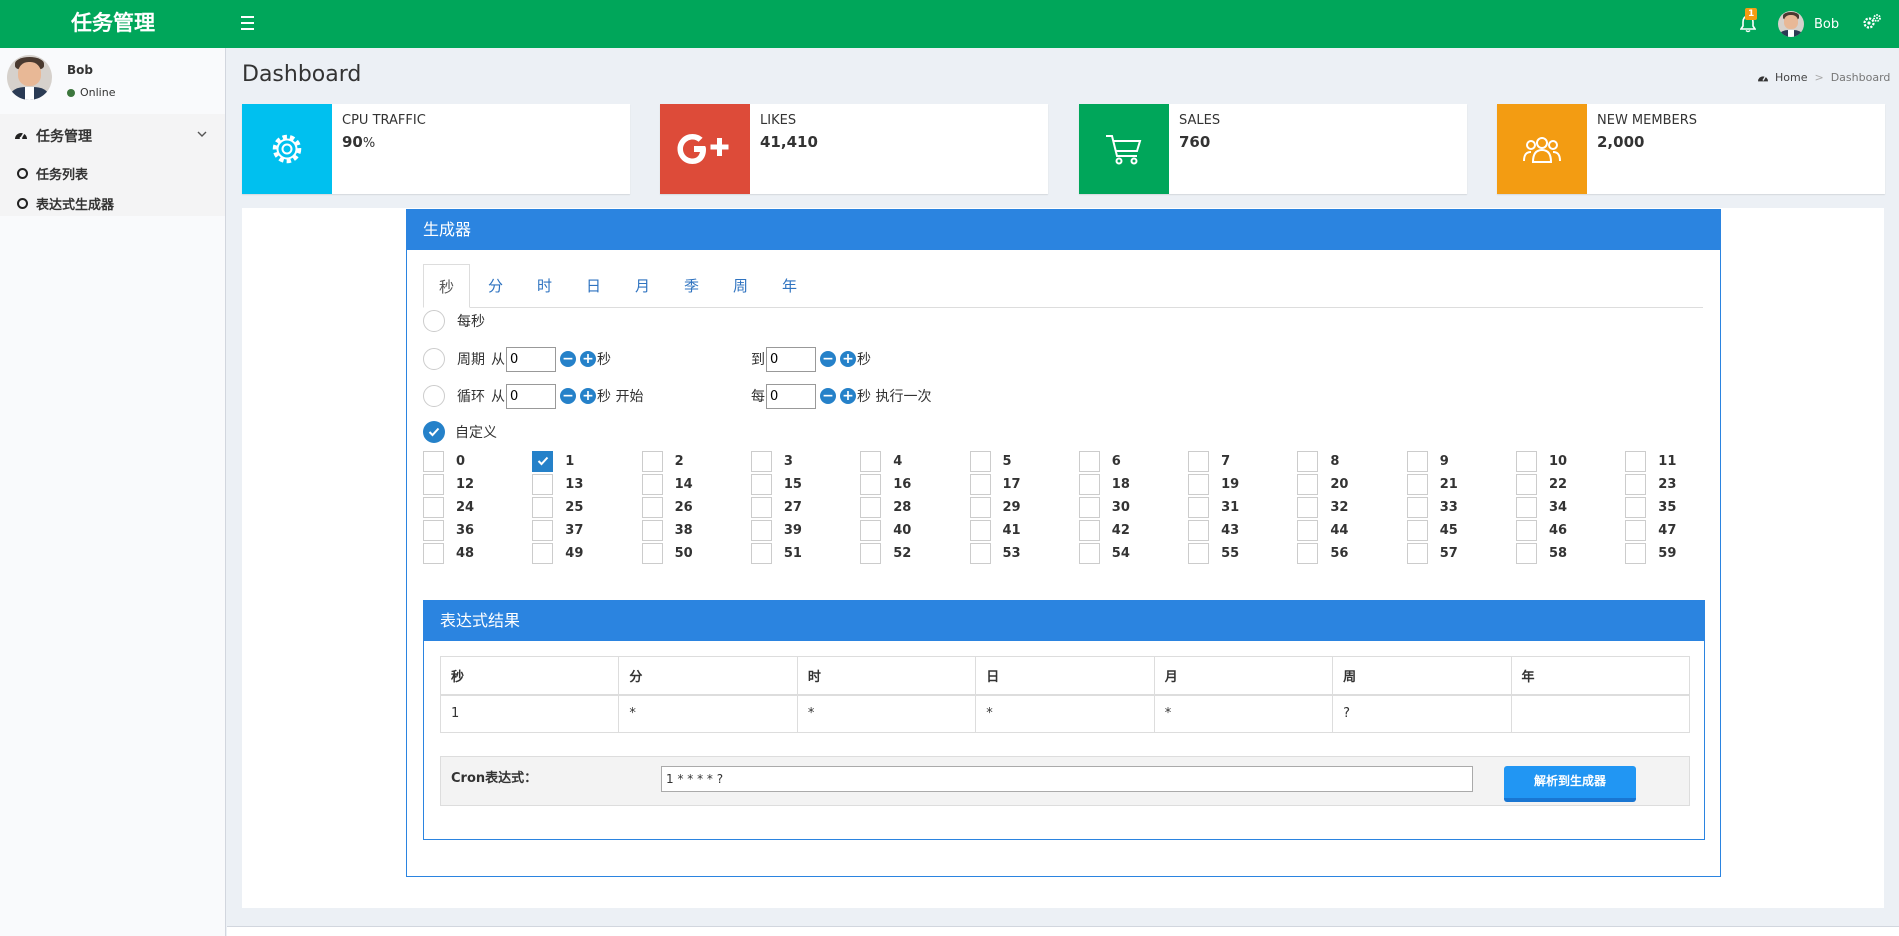 The image size is (1899, 936). What do you see at coordinates (112, 203) in the screenshot?
I see `sidebar-item-expression-generator: 表达式生成器` at bounding box center [112, 203].